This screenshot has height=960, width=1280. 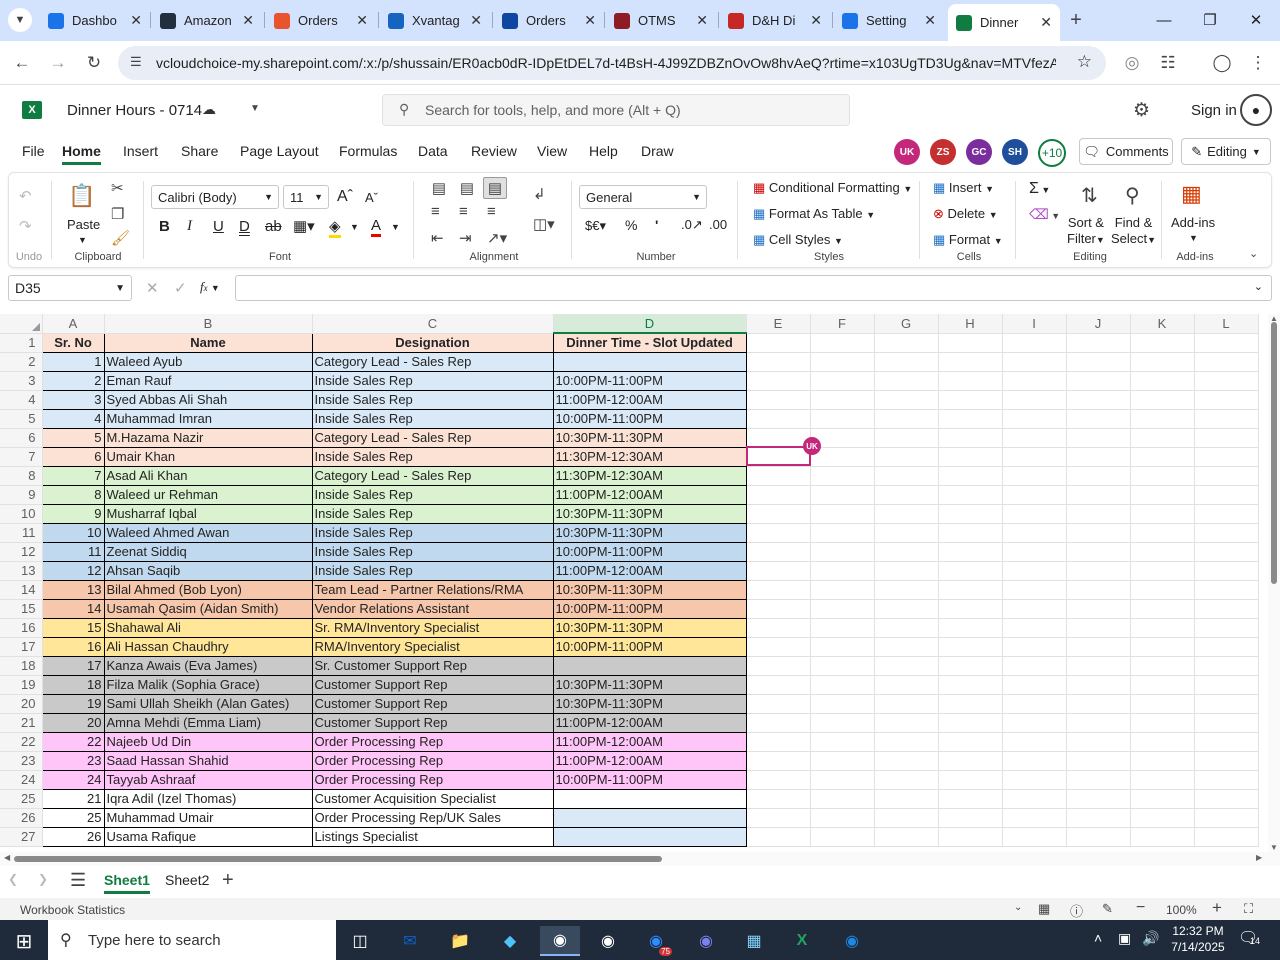 I want to click on row-header: 21, so click(x=21, y=723).